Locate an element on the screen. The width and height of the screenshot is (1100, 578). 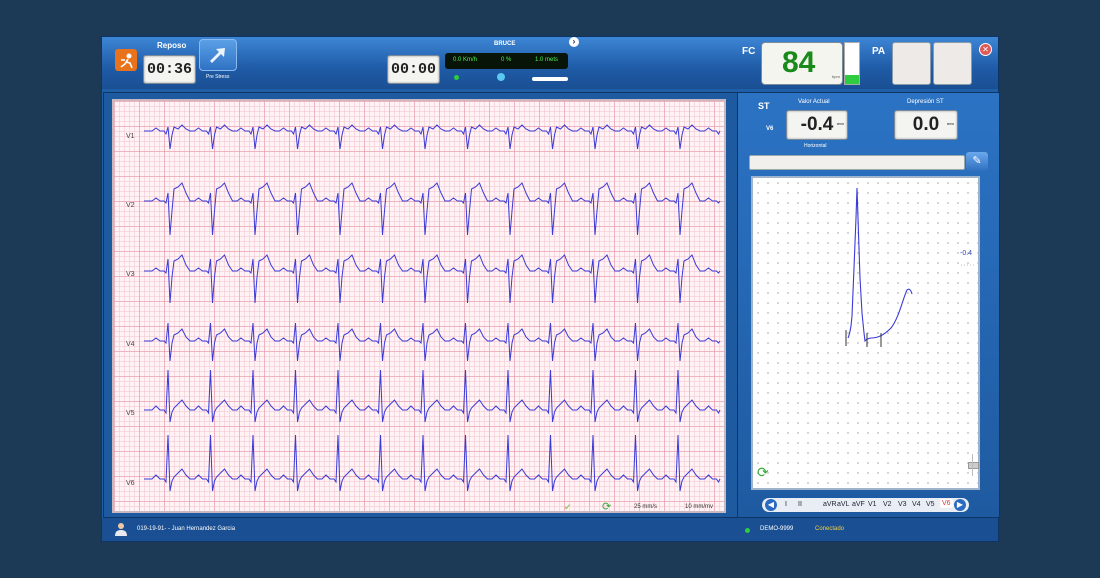
lead-option-ii: II is located at coordinates (800, 504).